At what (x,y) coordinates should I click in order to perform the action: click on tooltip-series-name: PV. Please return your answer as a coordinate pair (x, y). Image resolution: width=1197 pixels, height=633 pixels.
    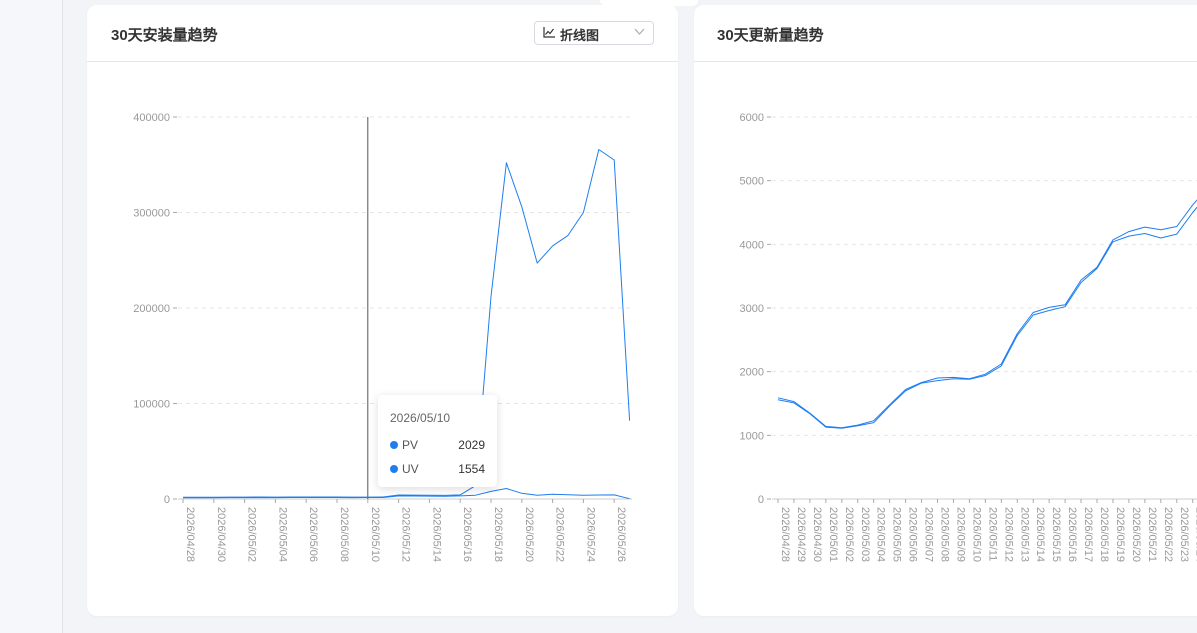
    Looking at the image, I should click on (410, 445).